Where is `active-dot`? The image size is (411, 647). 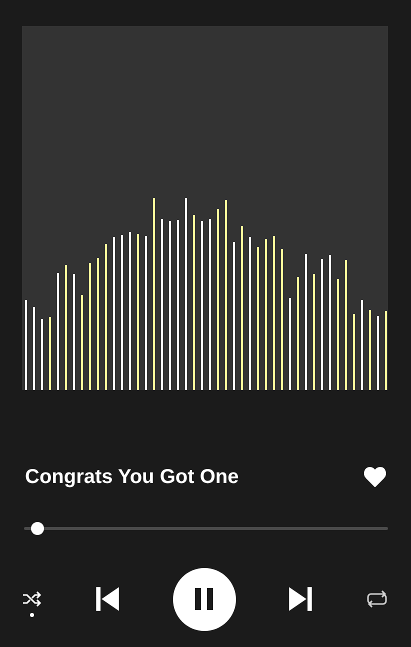 active-dot is located at coordinates (32, 615).